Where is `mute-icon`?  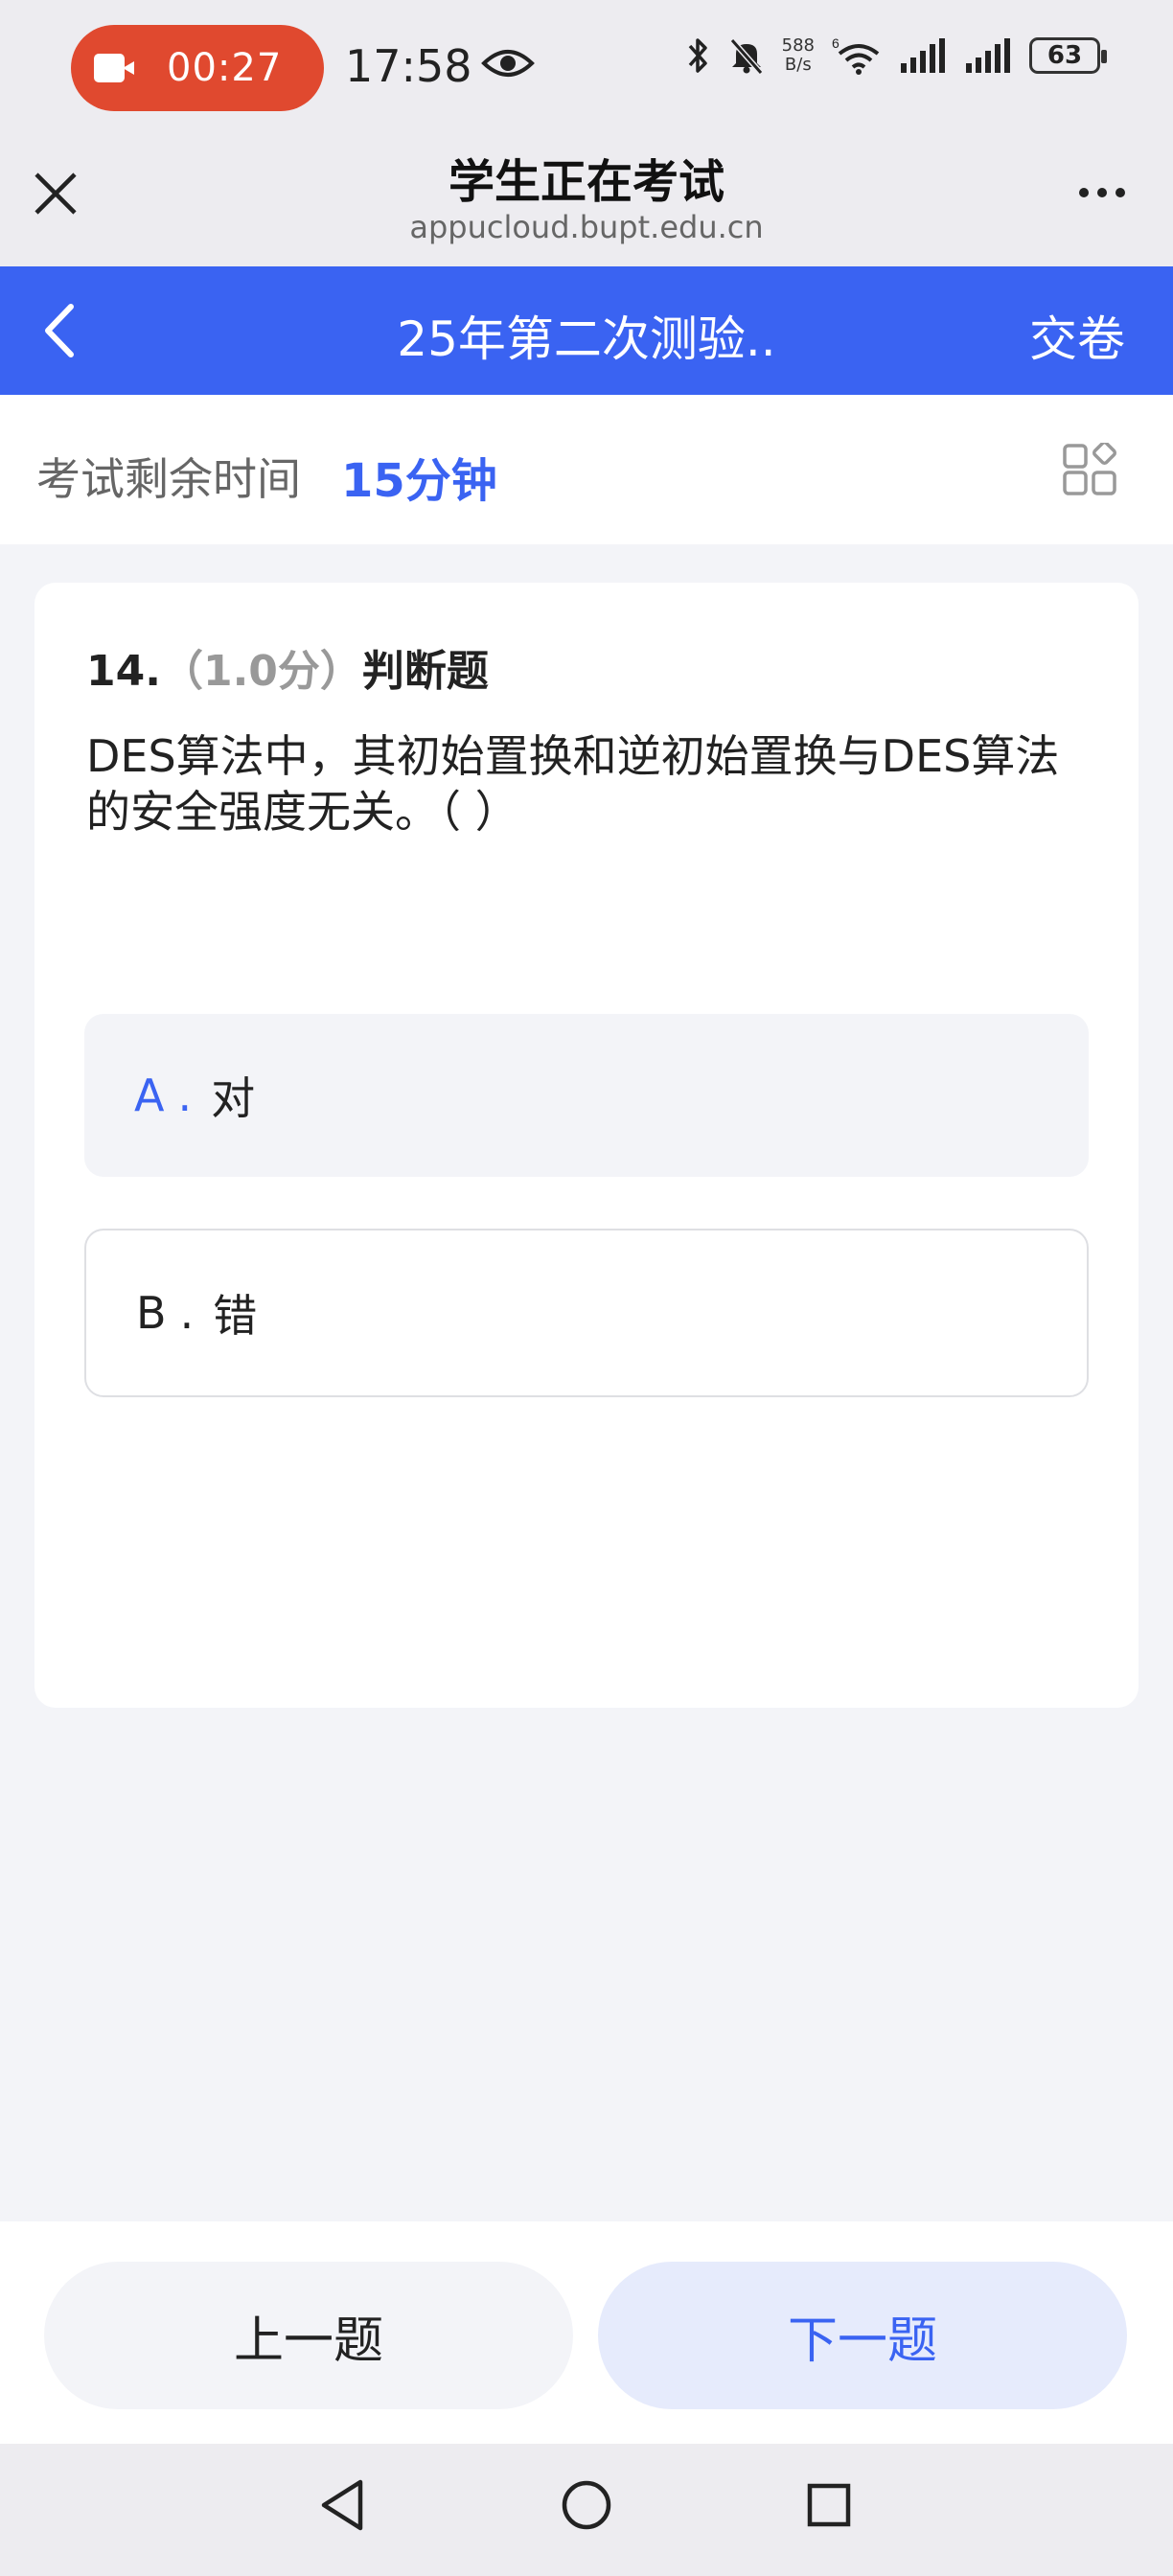 mute-icon is located at coordinates (746, 56).